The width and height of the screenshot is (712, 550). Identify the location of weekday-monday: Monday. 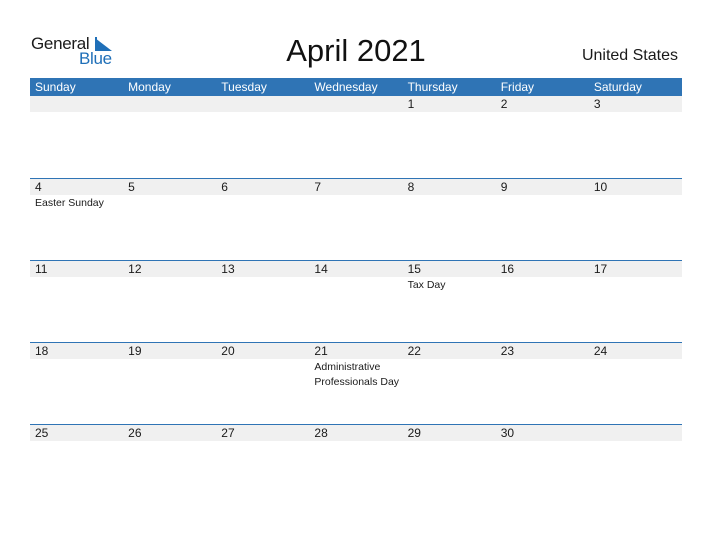
(149, 87).